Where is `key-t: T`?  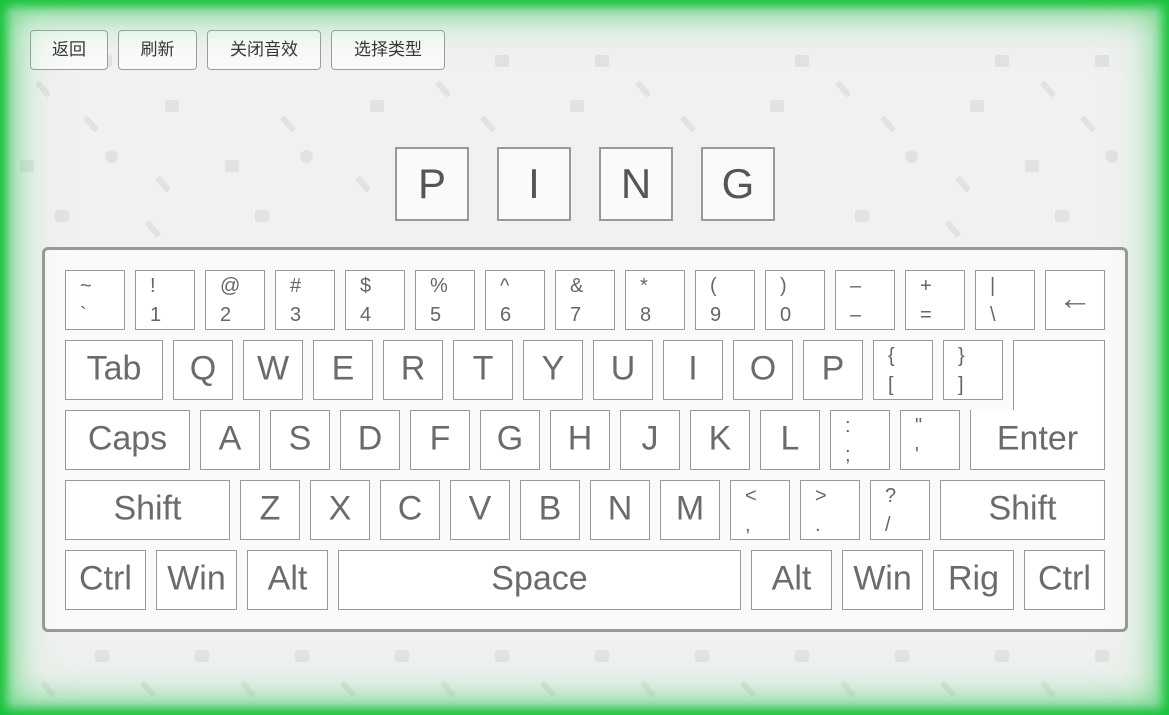
key-t: T is located at coordinates (483, 370).